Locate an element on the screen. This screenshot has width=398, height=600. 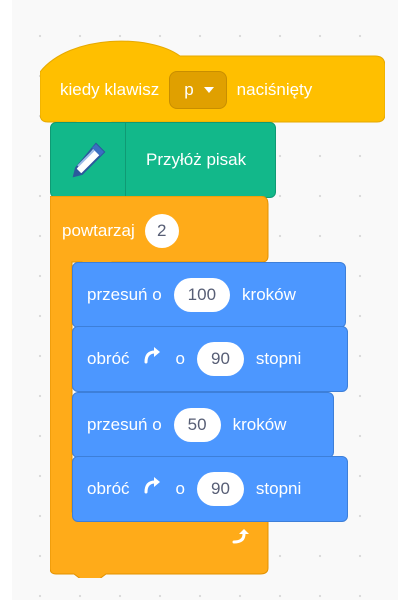
key-dropdown: p is located at coordinates (198, 90).